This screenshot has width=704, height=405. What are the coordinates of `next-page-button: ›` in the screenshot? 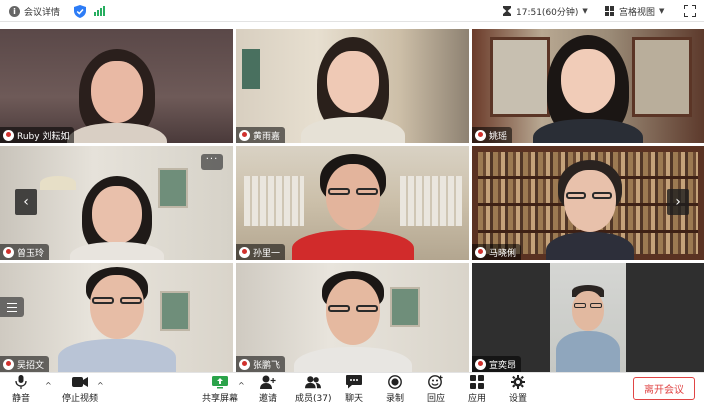 It's located at (678, 202).